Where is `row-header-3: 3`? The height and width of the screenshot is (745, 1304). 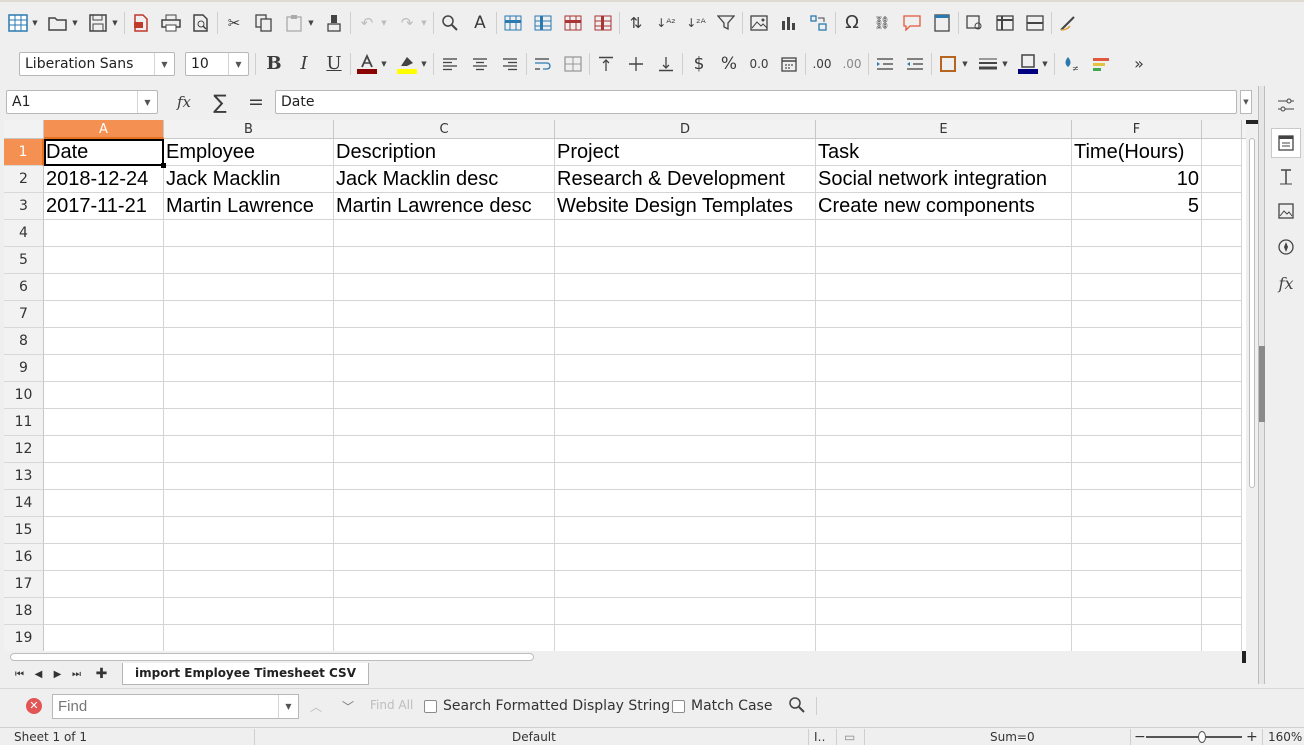 row-header-3: 3 is located at coordinates (24, 206).